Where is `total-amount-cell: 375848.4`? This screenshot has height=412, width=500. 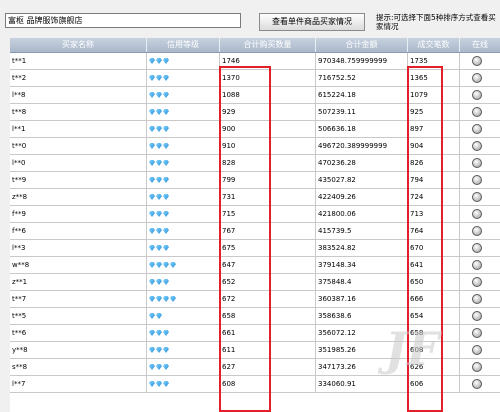
total-amount-cell: 375848.4 is located at coordinates (362, 282).